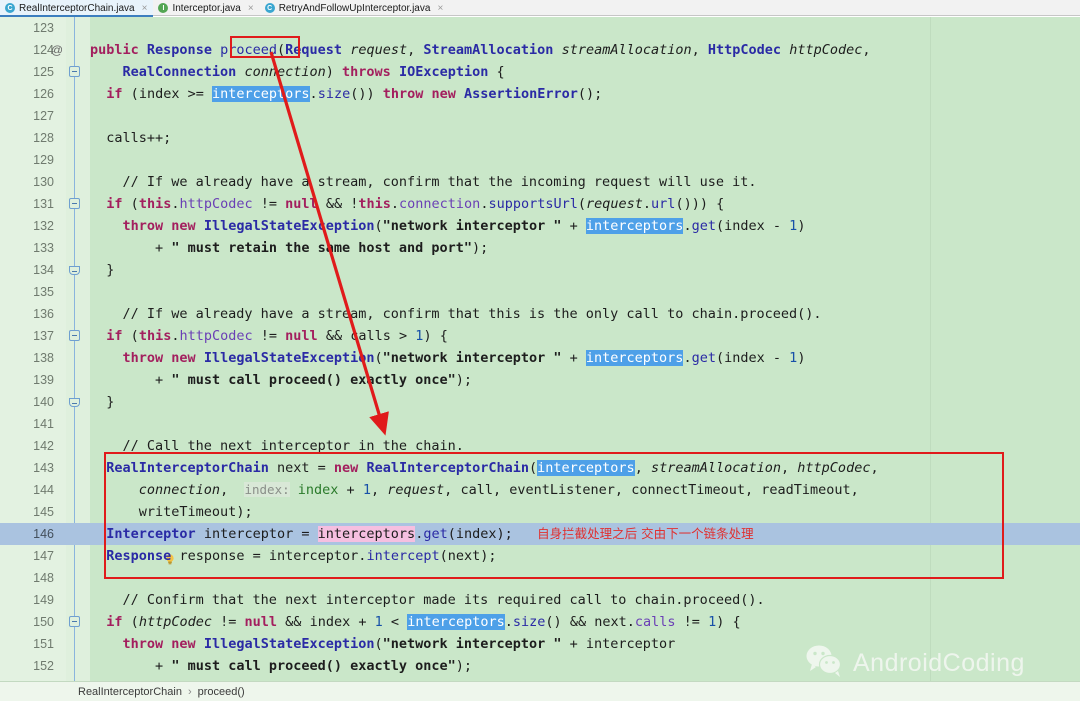 The width and height of the screenshot is (1080, 701). What do you see at coordinates (43, 336) in the screenshot?
I see `line-number: 137` at bounding box center [43, 336].